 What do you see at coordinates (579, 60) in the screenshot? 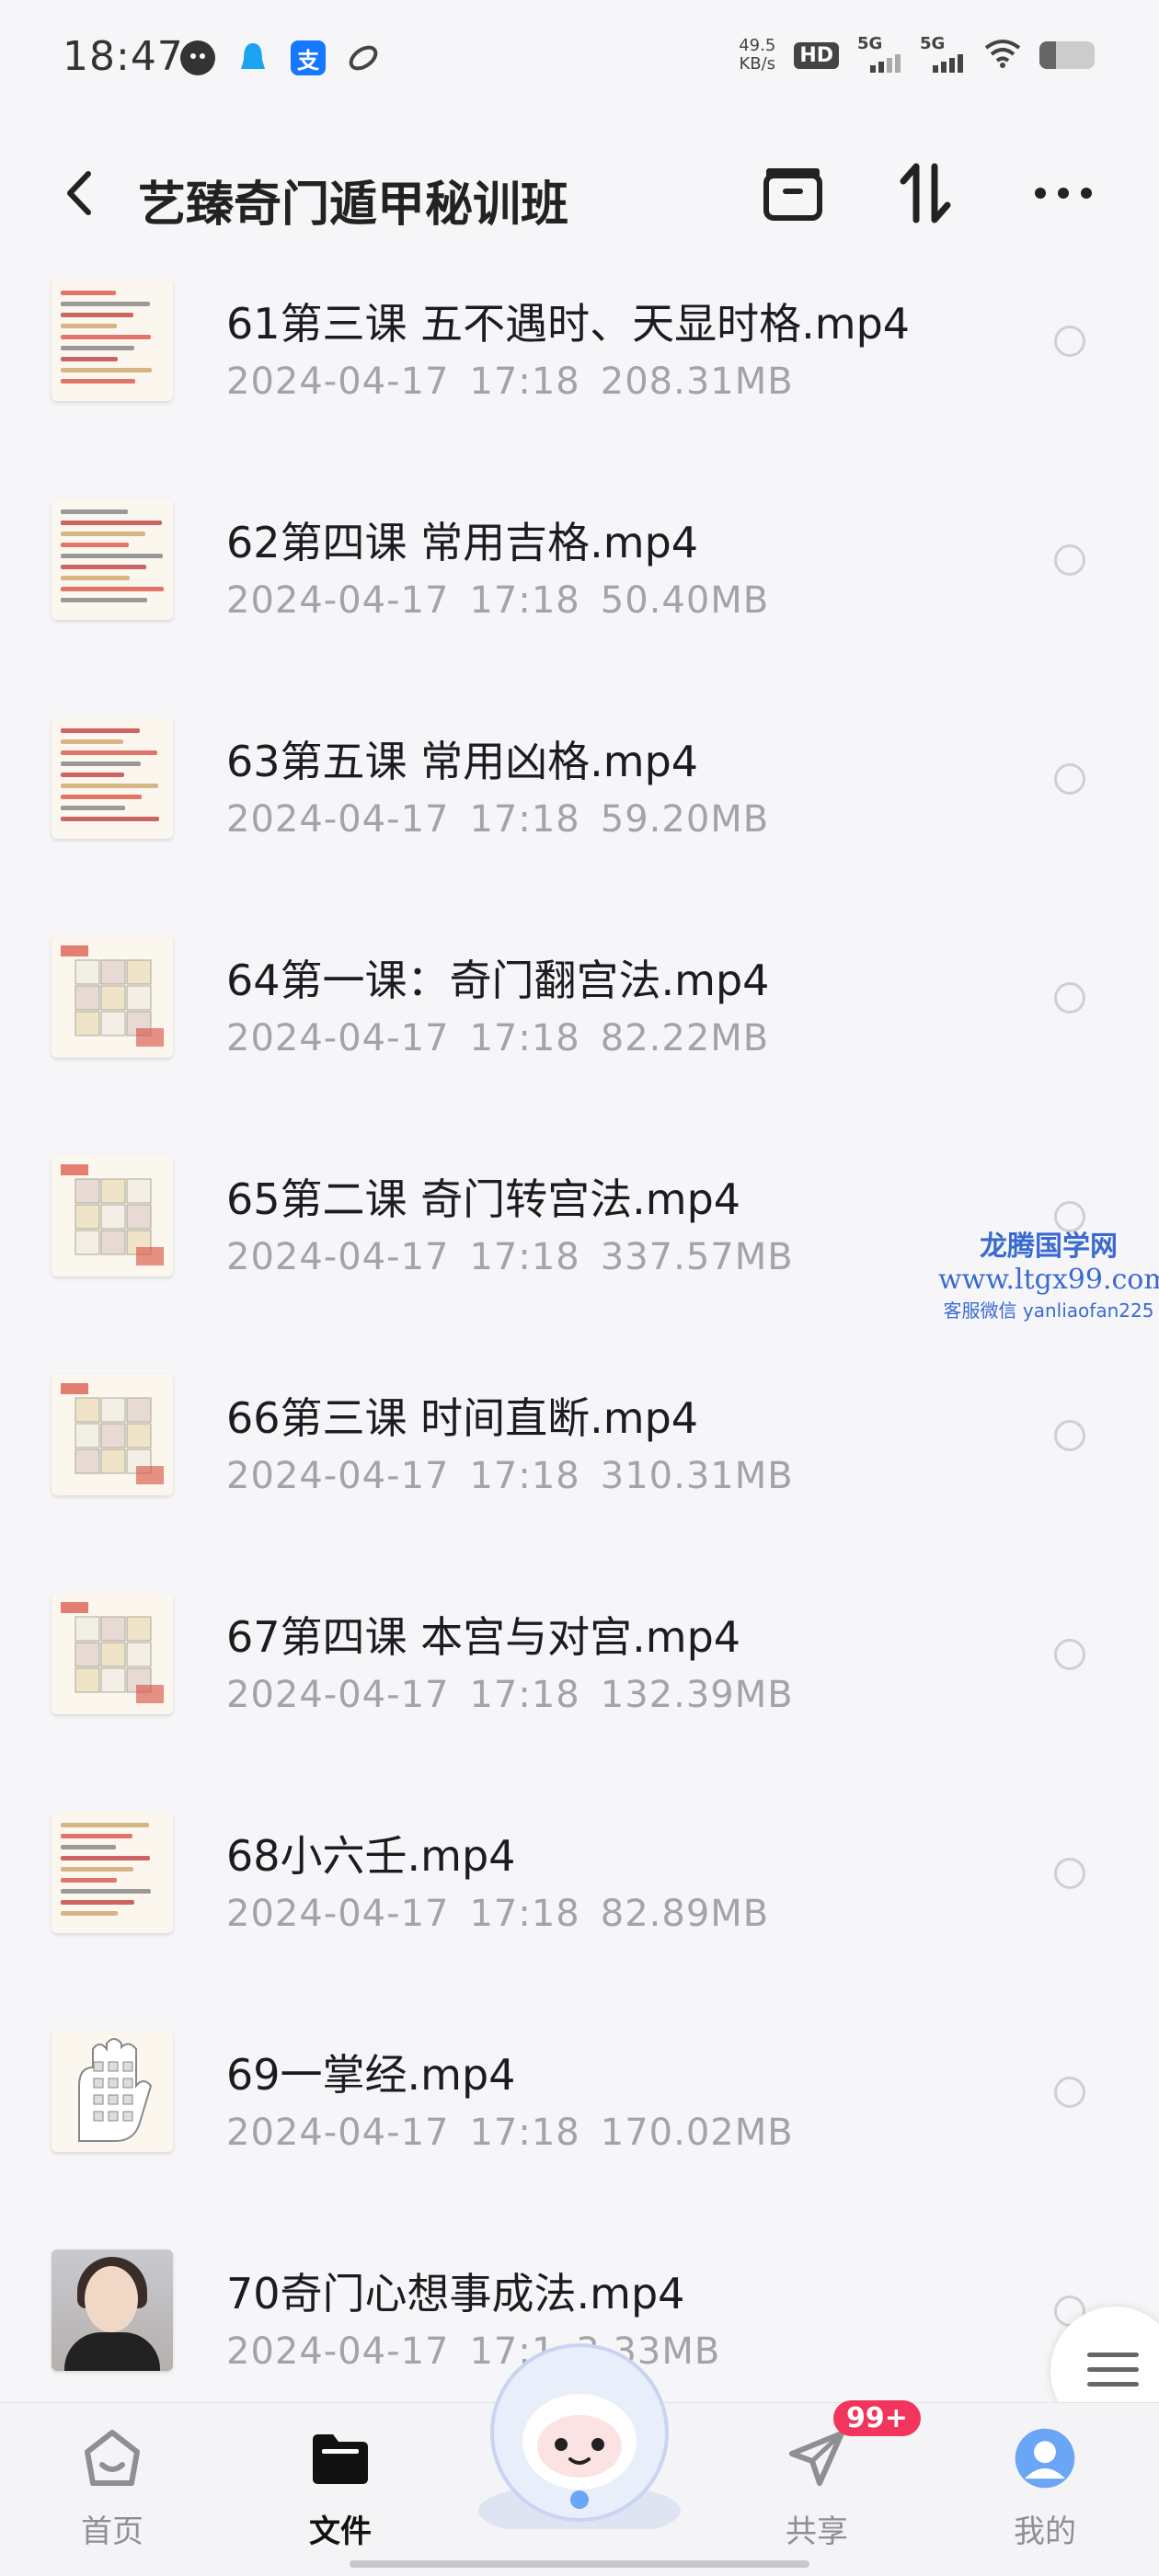
I see `status-bar: 18:47 支 49.5 KB/s HD 5G 5G` at bounding box center [579, 60].